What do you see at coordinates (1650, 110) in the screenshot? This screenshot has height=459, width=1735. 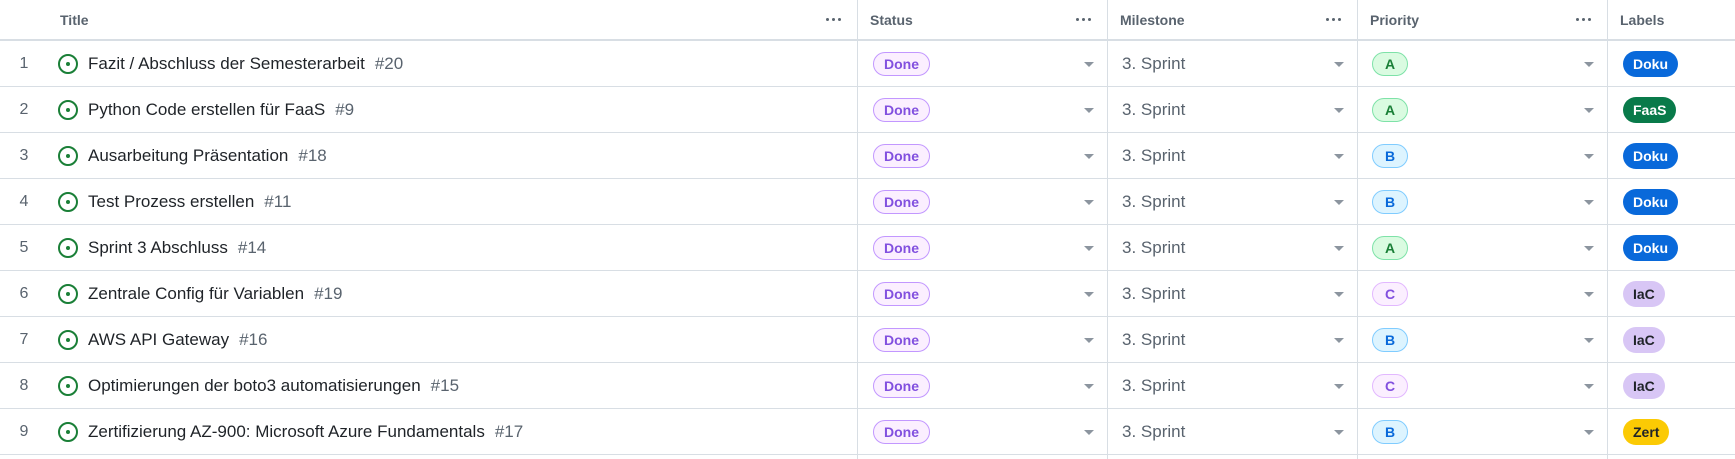 I see `label-badge: FaaS` at bounding box center [1650, 110].